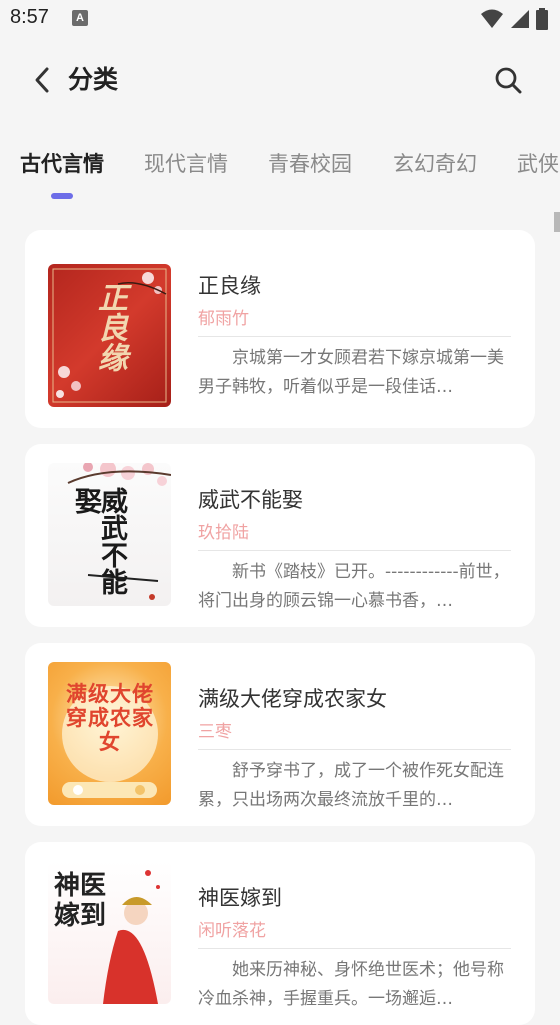 This screenshot has width=560, height=1025. I want to click on book-cover: 正良缘, so click(109, 335).